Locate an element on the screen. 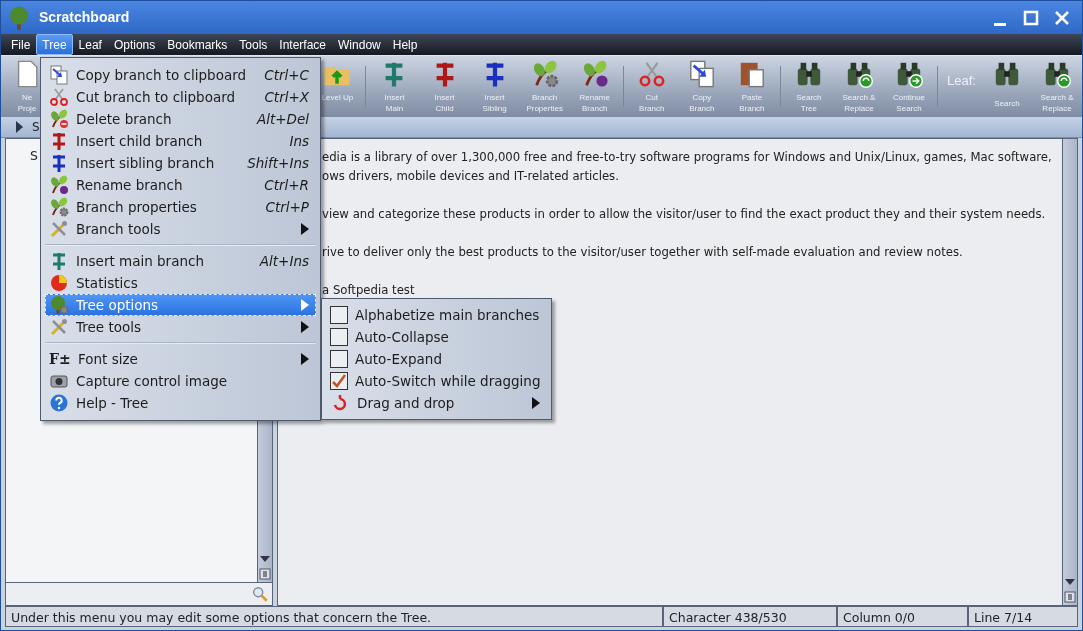 The image size is (1083, 631). submenu-arrow-icon is located at coordinates (535, 403).